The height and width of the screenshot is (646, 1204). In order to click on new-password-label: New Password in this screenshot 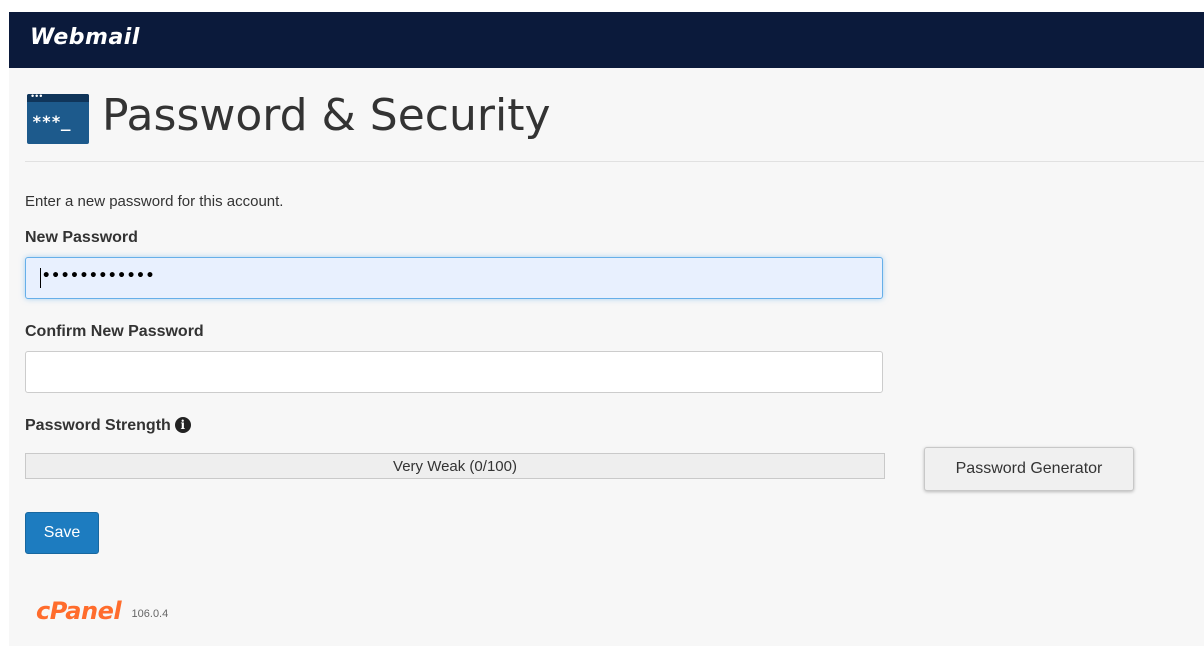, I will do `click(81, 237)`.